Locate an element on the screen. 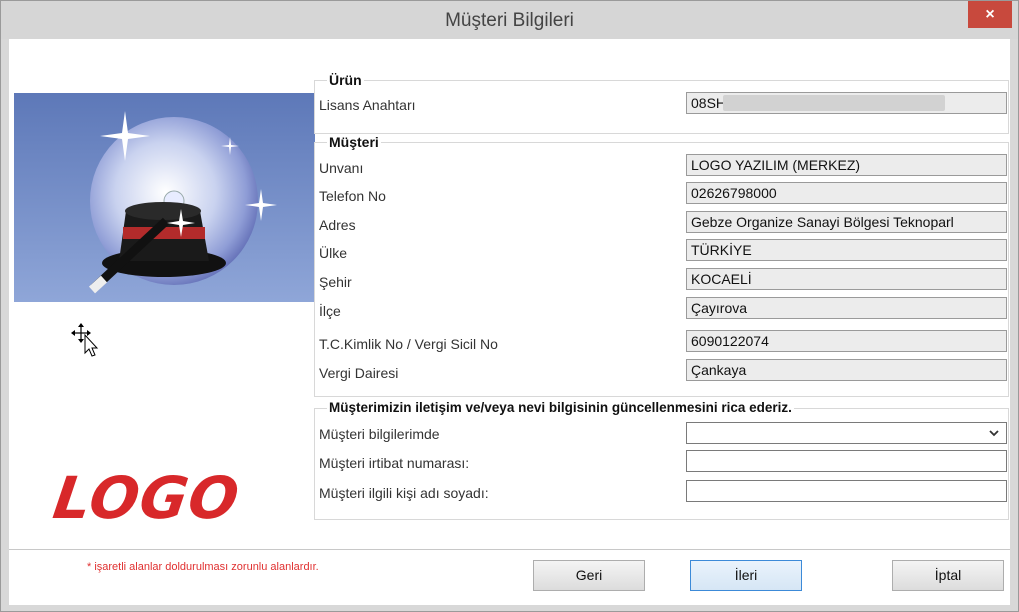 The height and width of the screenshot is (612, 1019). city-field: KOCAELİ is located at coordinates (846, 279).